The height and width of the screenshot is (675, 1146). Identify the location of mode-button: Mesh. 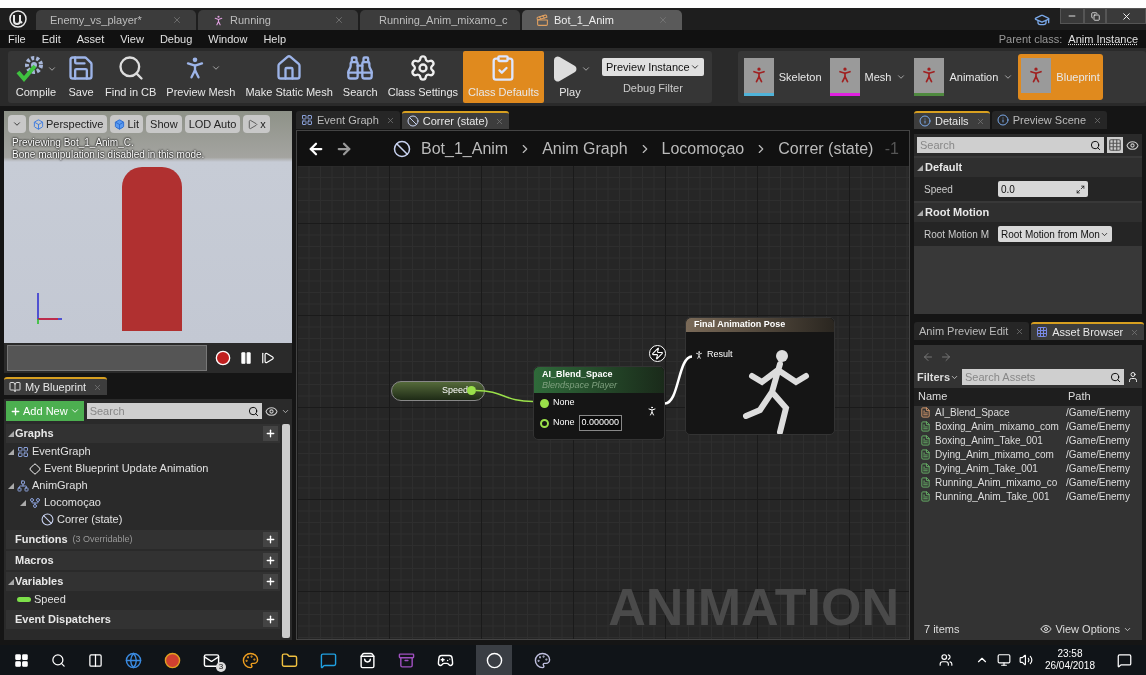
(868, 77).